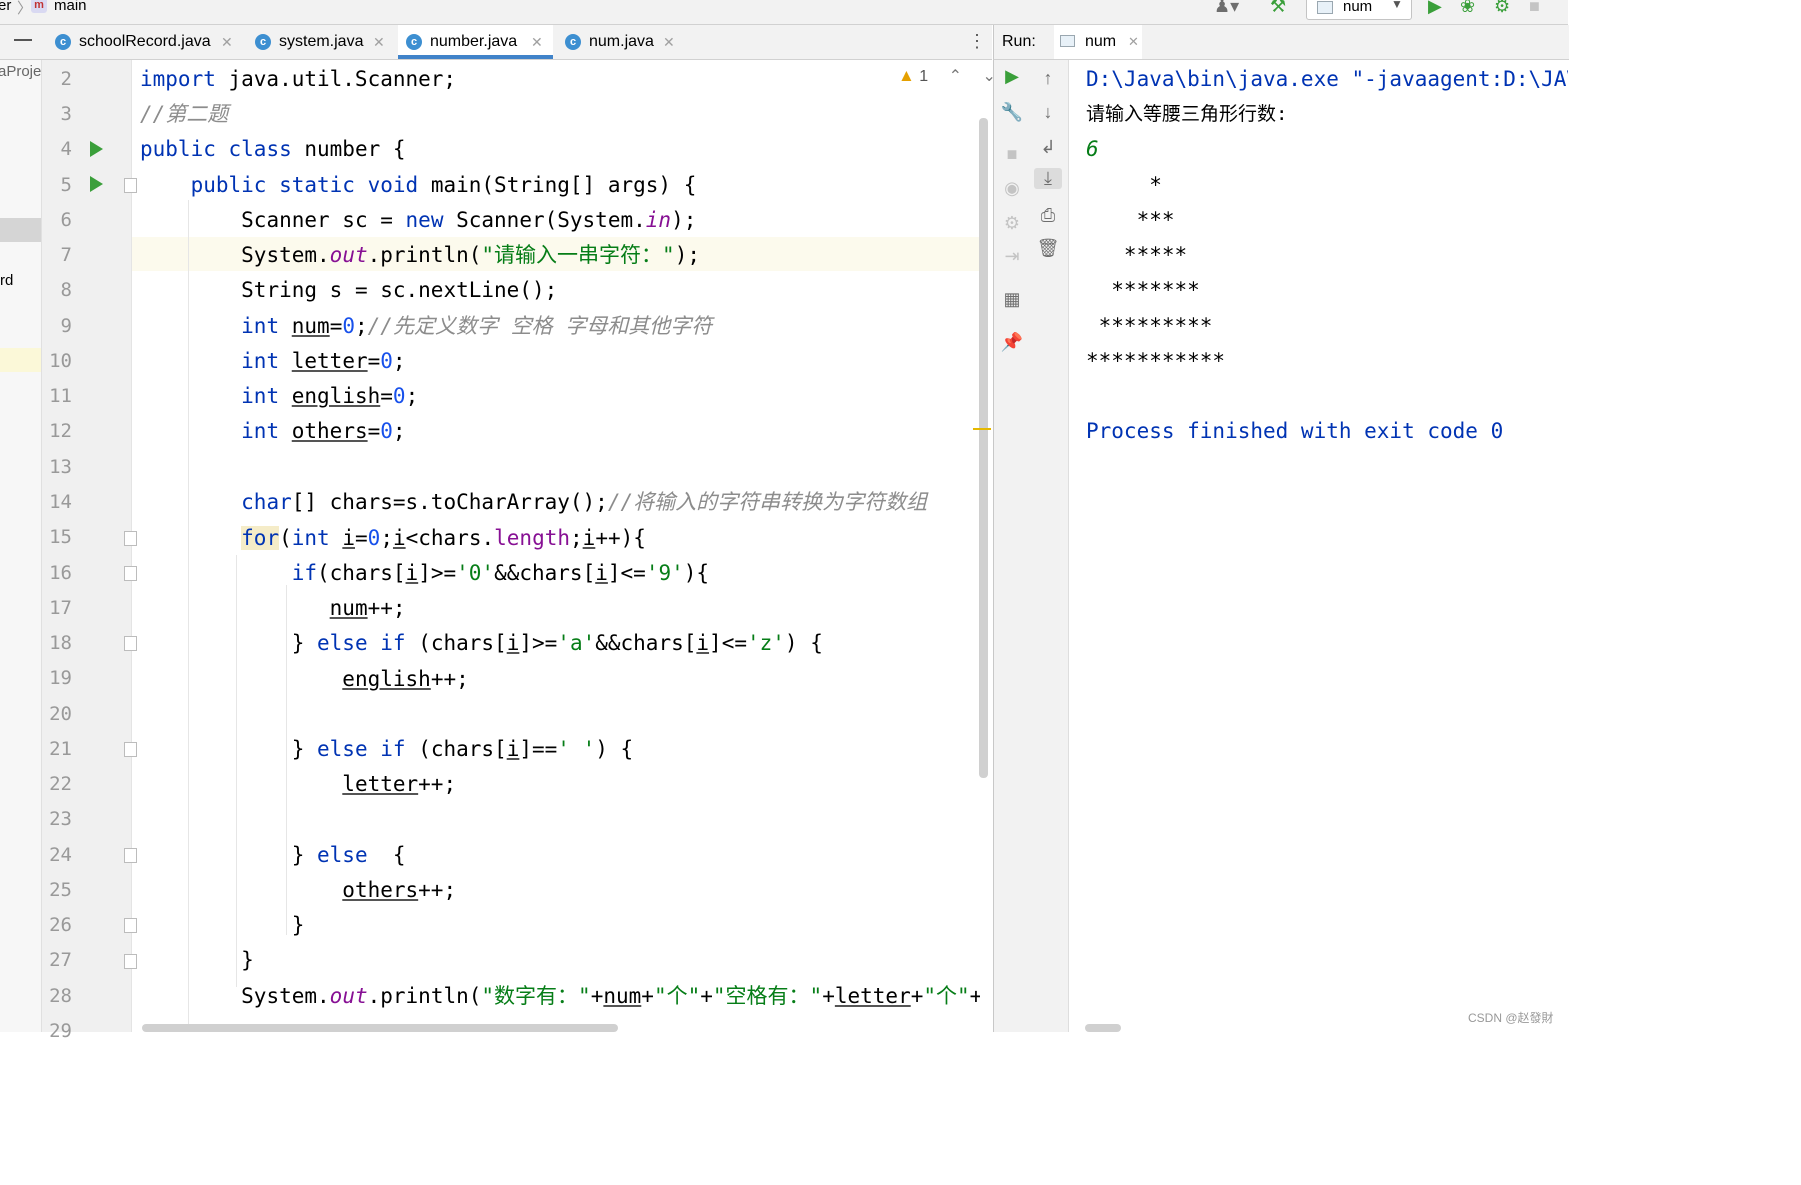  Describe the element at coordinates (1048, 147) in the screenshot. I see `soft-wrap-icon: ↲` at that location.